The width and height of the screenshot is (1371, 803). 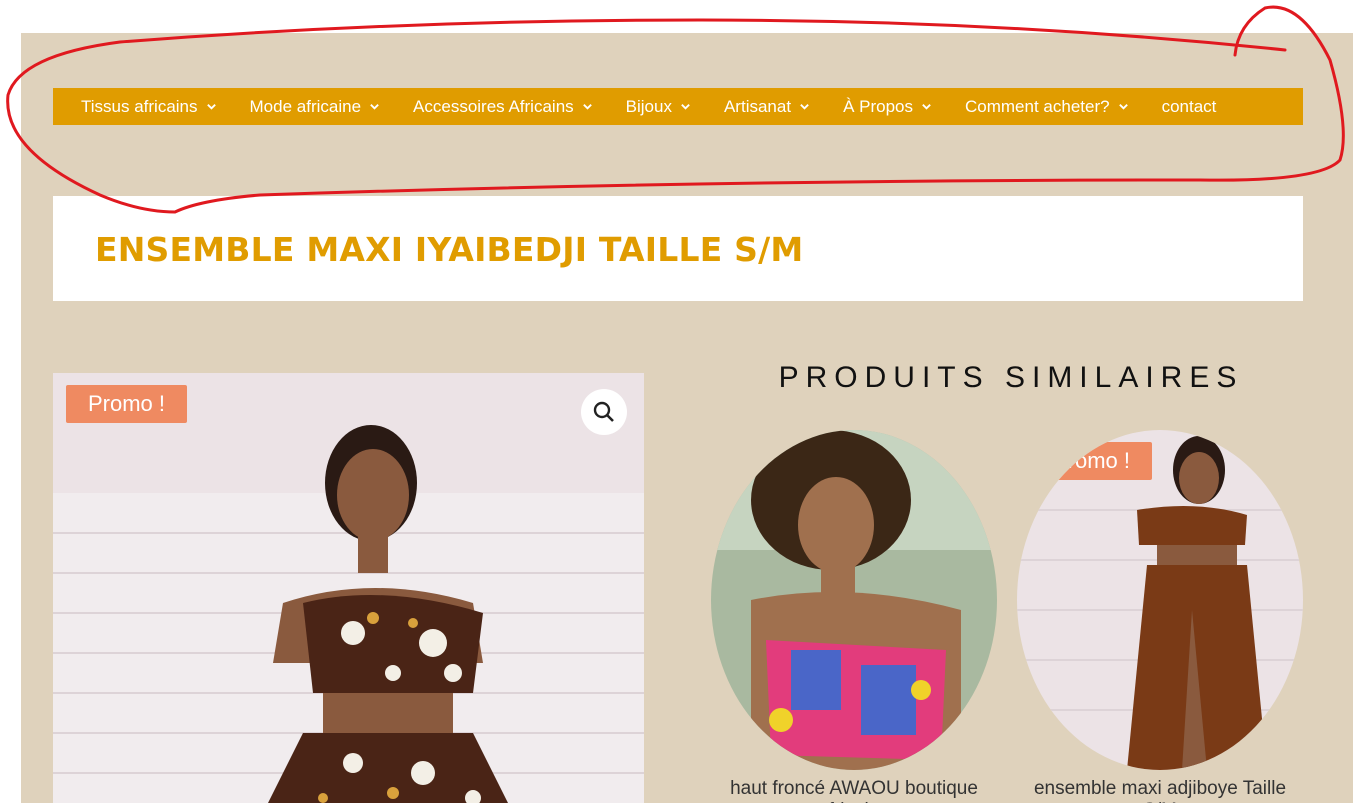 I want to click on nav-item-a-propos: À Propos, so click(x=887, y=107).